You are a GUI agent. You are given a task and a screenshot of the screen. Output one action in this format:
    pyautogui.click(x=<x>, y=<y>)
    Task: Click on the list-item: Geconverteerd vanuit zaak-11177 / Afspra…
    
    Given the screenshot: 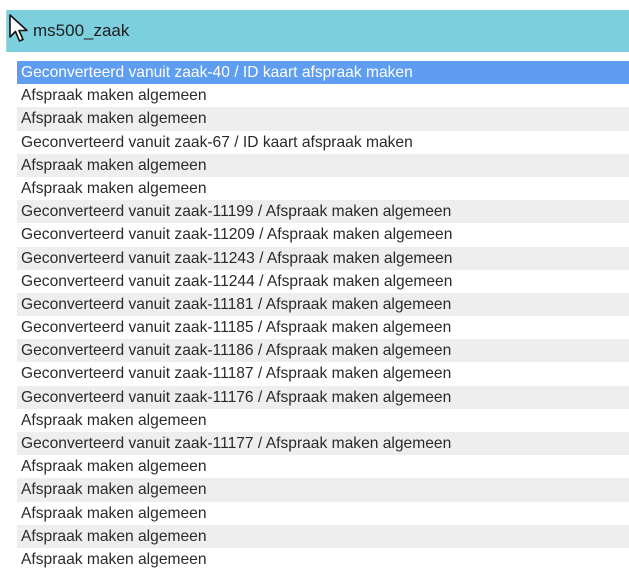 What is the action you would take?
    pyautogui.click(x=323, y=444)
    